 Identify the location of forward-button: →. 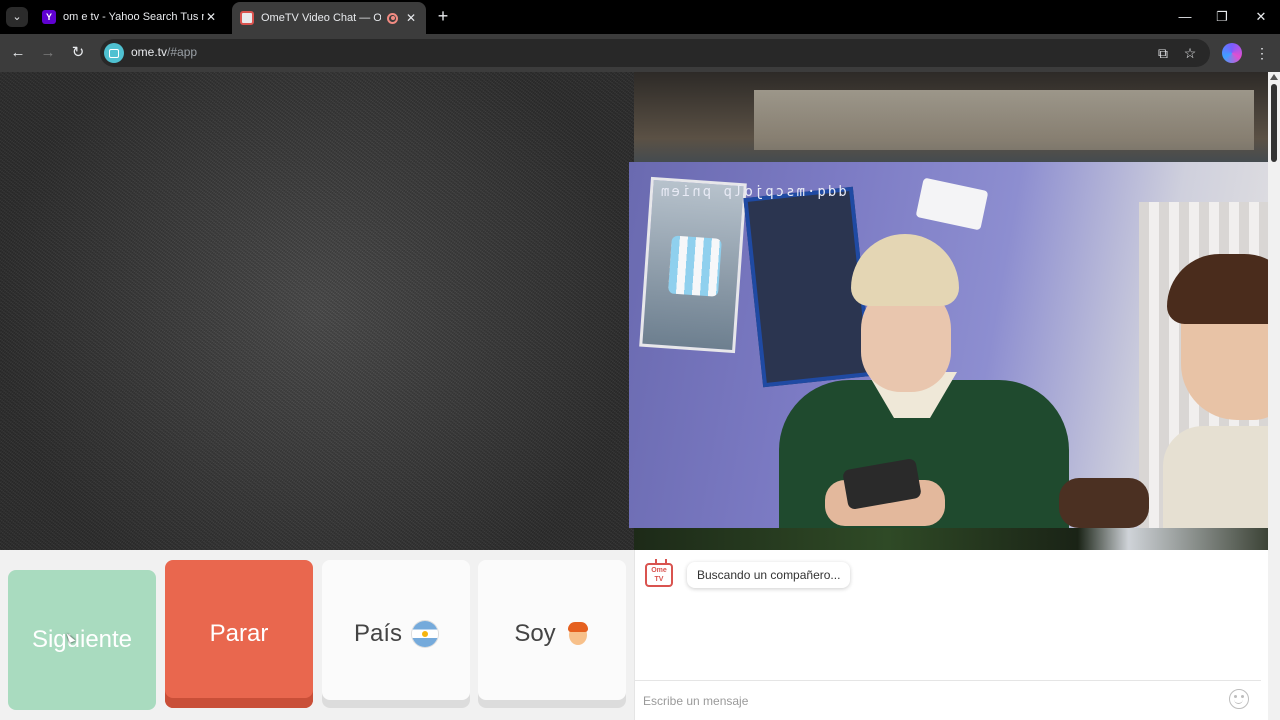
(48, 53).